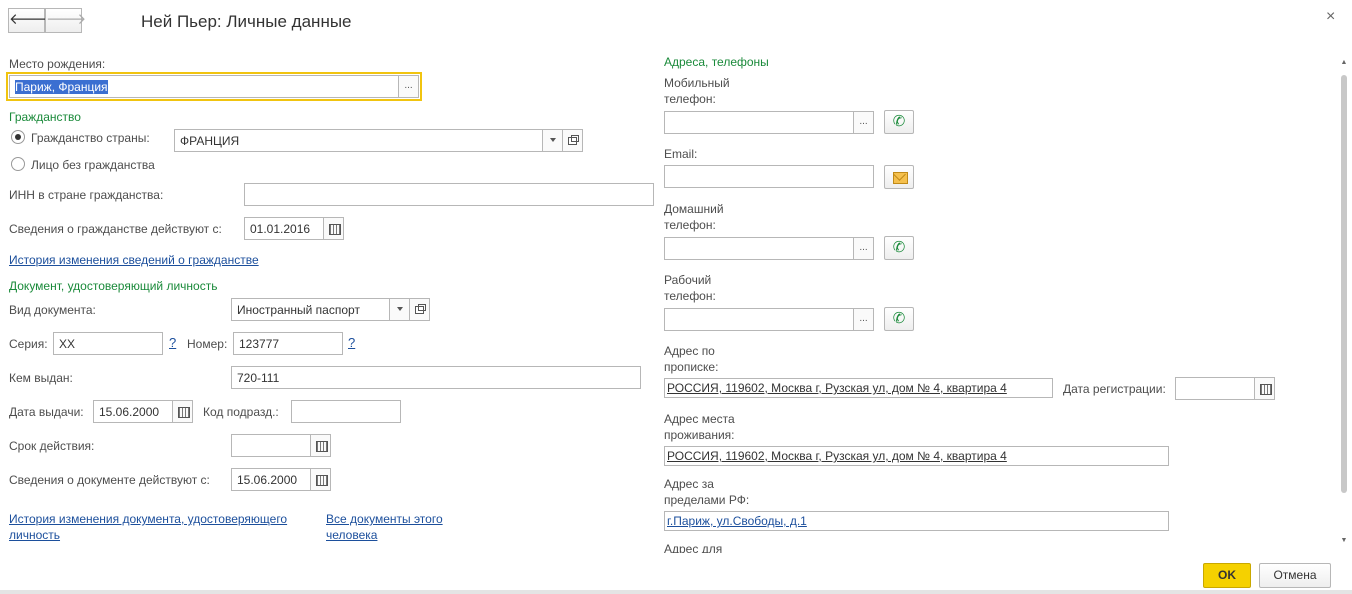 The height and width of the screenshot is (594, 1352). I want to click on next-address-label: Адрес для, so click(693, 547).